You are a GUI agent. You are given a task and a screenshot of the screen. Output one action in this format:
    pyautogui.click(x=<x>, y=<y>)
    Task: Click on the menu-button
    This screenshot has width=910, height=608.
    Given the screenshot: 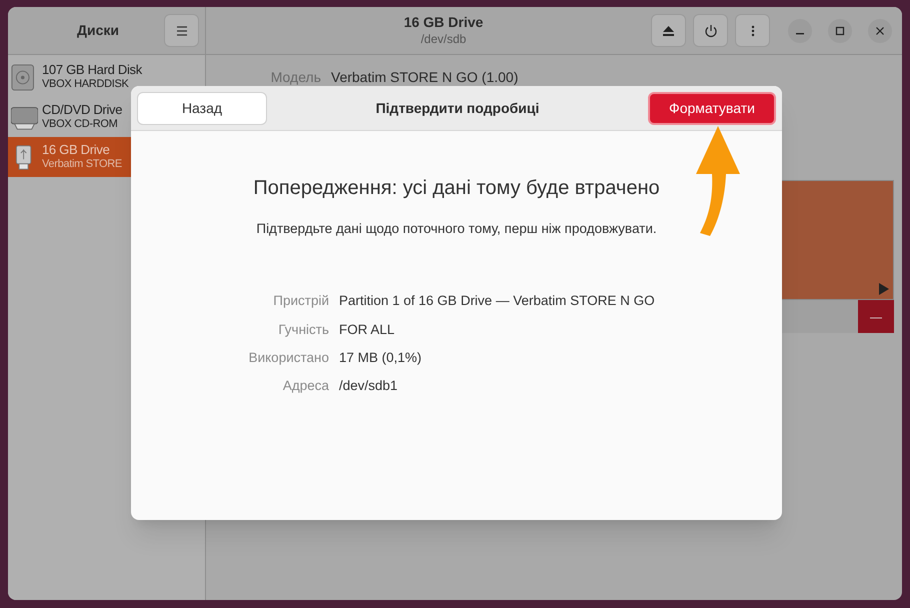 What is the action you would take?
    pyautogui.click(x=181, y=30)
    